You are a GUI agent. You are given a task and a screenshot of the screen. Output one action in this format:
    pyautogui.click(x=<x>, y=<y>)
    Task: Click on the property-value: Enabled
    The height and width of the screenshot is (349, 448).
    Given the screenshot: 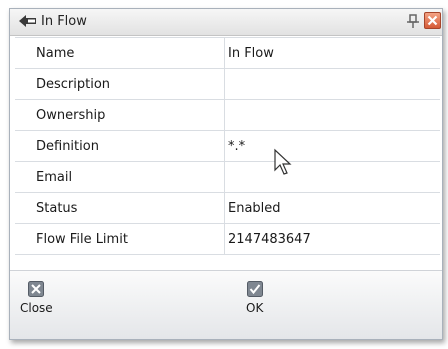 What is the action you would take?
    pyautogui.click(x=332, y=208)
    